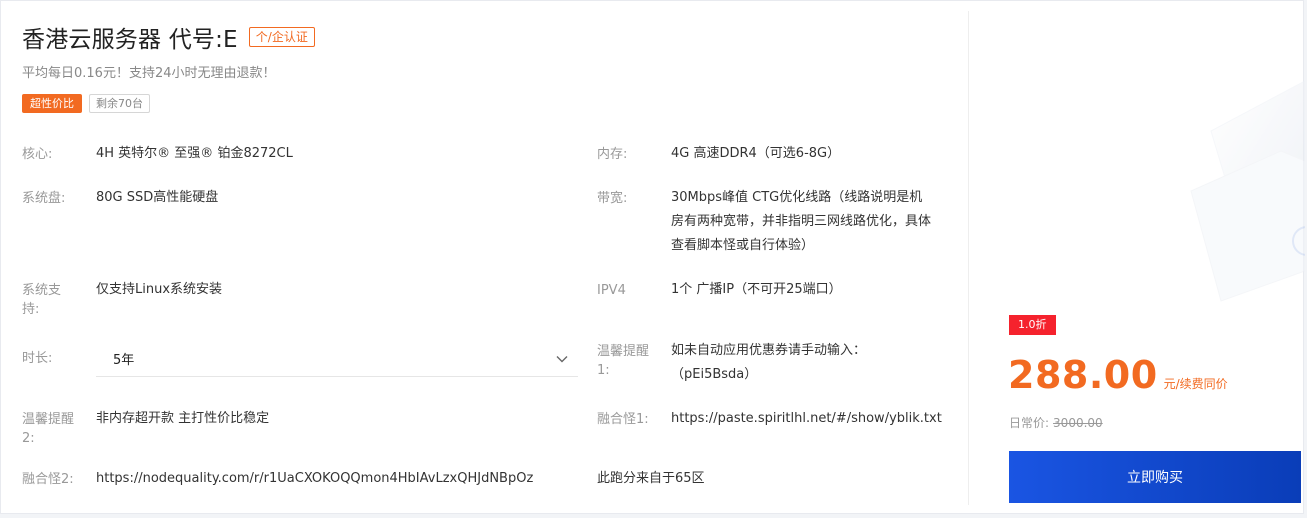 The height and width of the screenshot is (518, 1307). I want to click on verify-tag: 个/企认证, so click(281, 37).